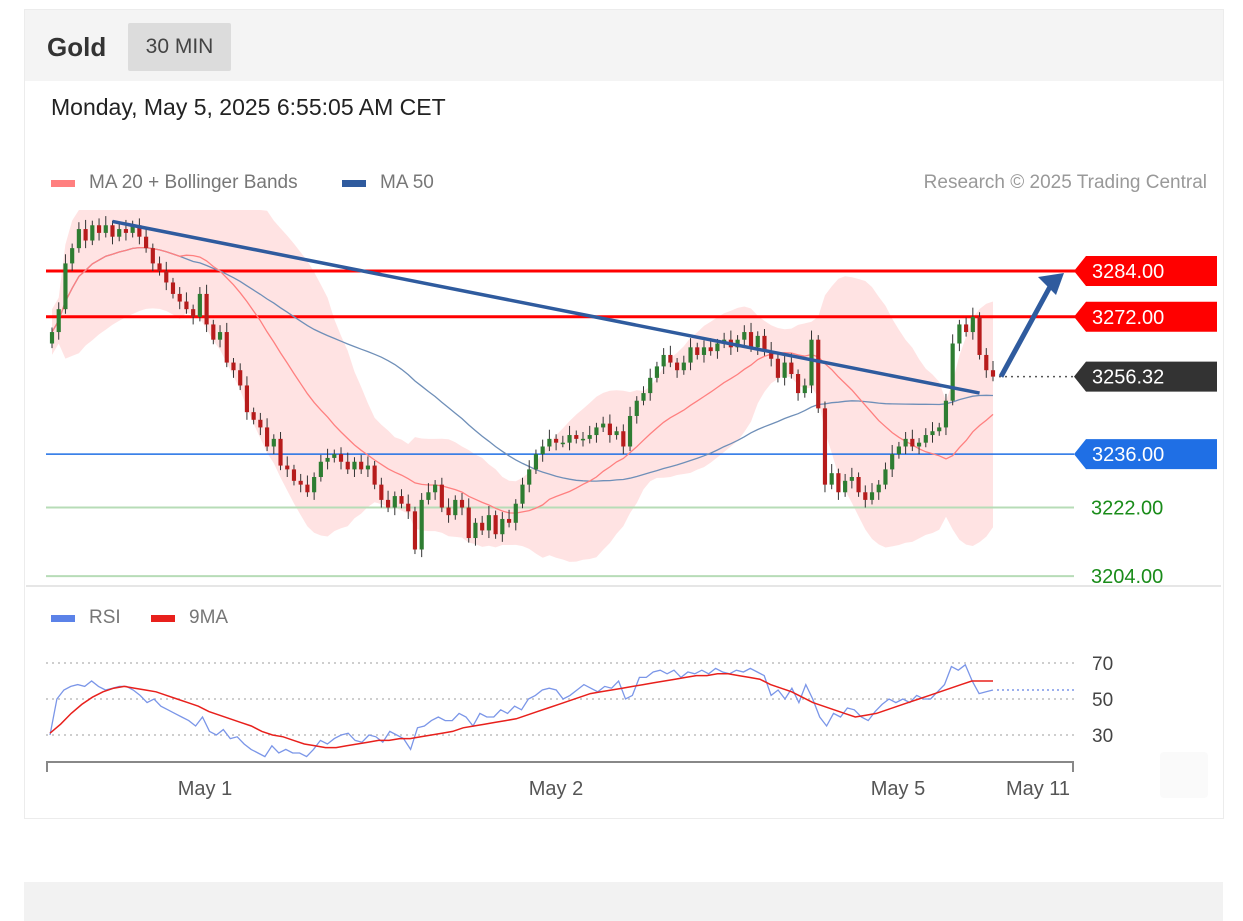 The width and height of the screenshot is (1243, 921). What do you see at coordinates (1026, 329) in the screenshot?
I see `forecast-arrow` at bounding box center [1026, 329].